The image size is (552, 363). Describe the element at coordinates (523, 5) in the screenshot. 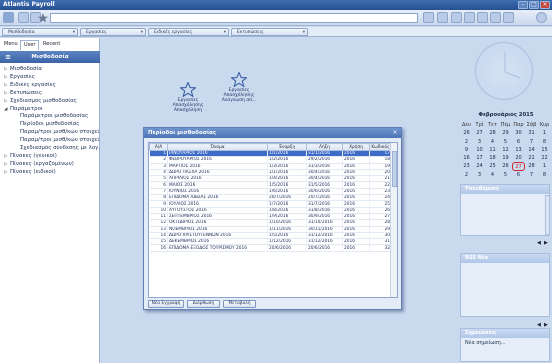

I see `minimize-button: –` at that location.